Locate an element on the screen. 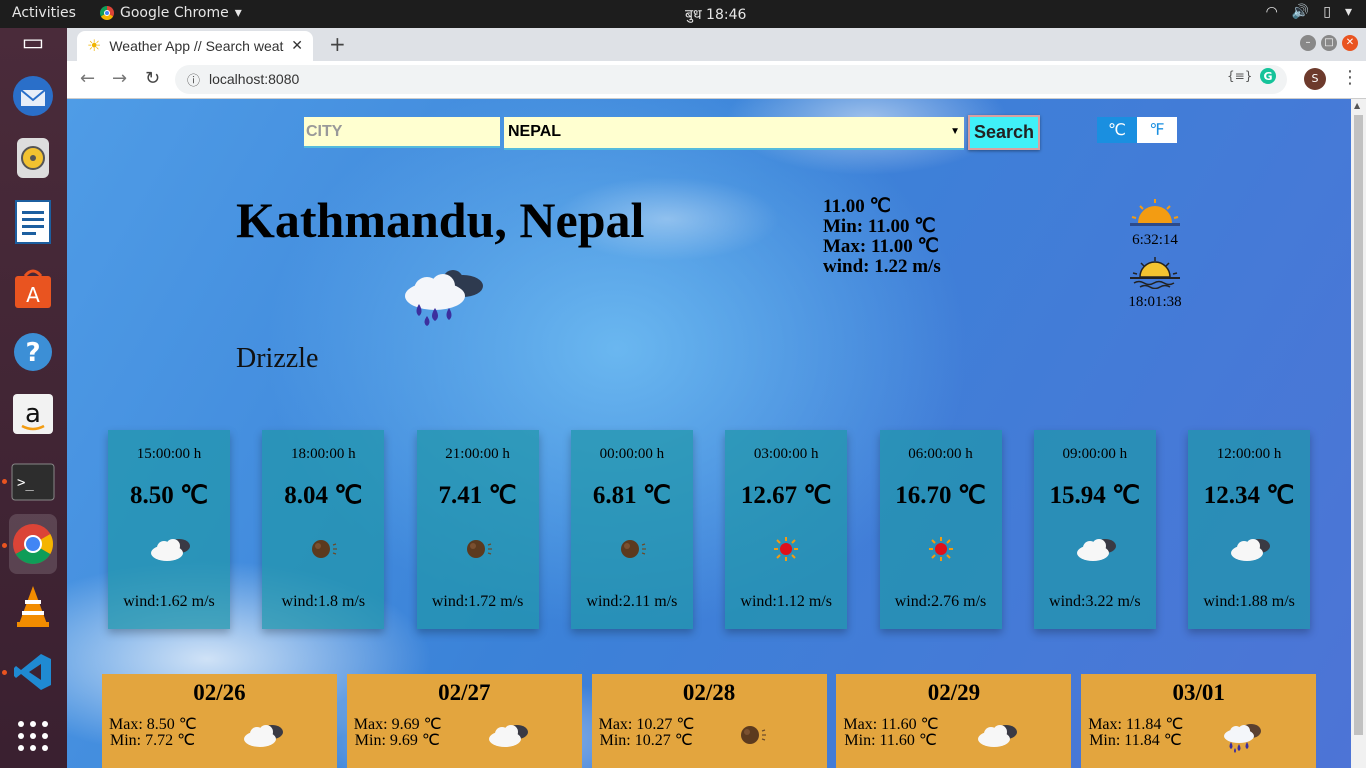 This screenshot has height=768, width=1366. daily-card: 02/29 Max: 11.60 ℃ Min: 11.60 ℃ is located at coordinates (954, 721).